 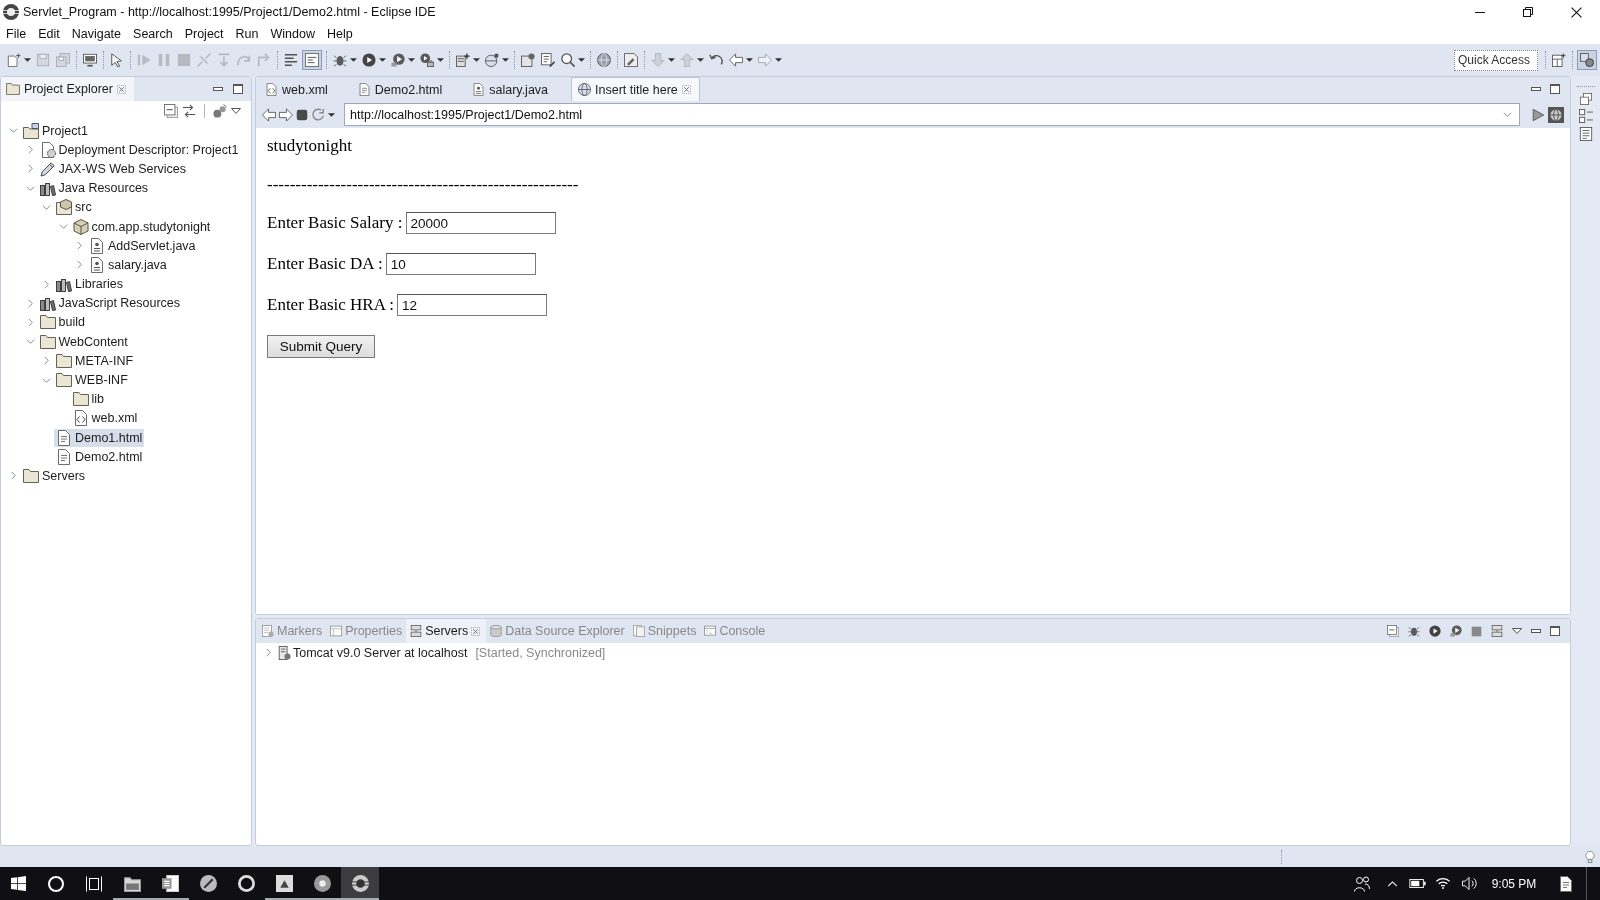 I want to click on quick-access-field: Quick Access, so click(x=1496, y=60).